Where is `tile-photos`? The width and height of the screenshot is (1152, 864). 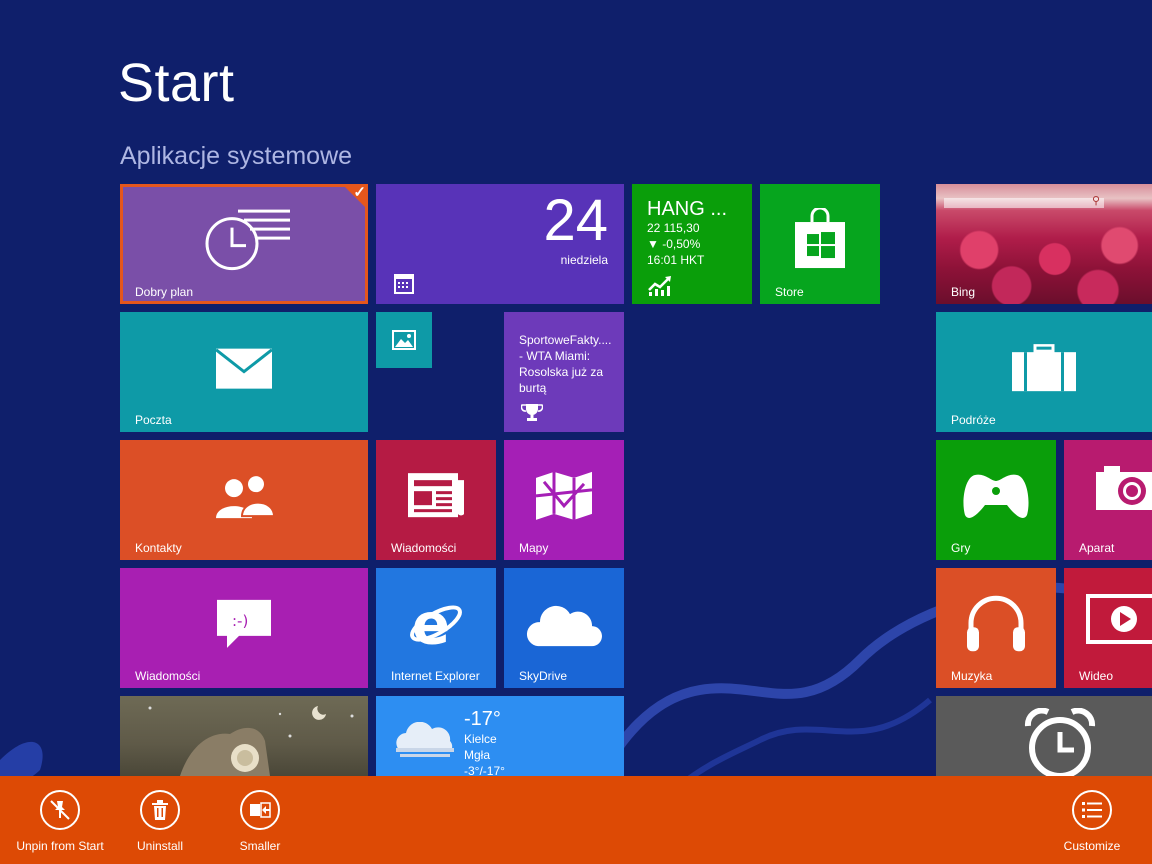
tile-photos is located at coordinates (404, 340).